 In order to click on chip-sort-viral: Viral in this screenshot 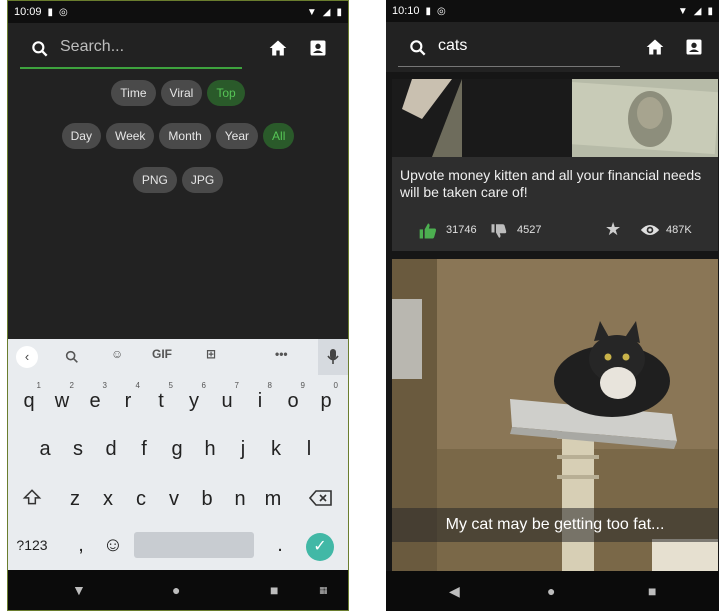, I will do `click(181, 93)`.